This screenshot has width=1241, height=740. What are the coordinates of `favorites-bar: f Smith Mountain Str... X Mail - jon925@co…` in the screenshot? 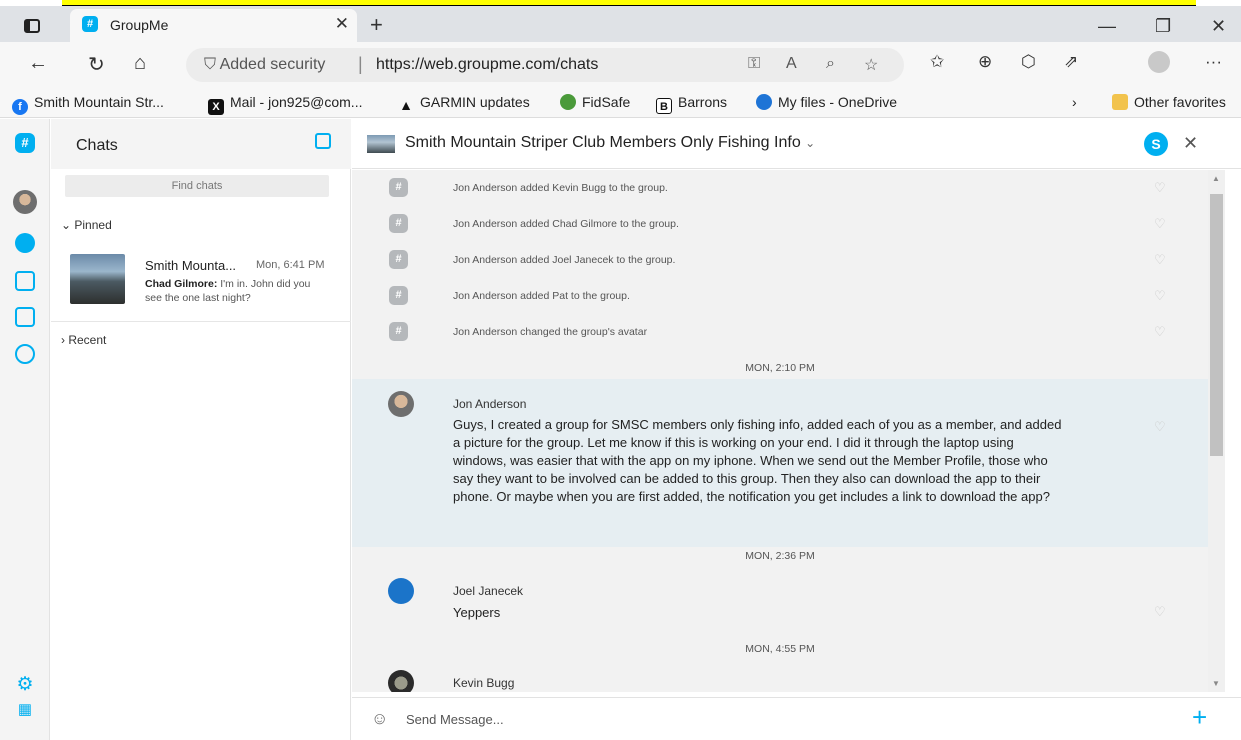 It's located at (620, 103).